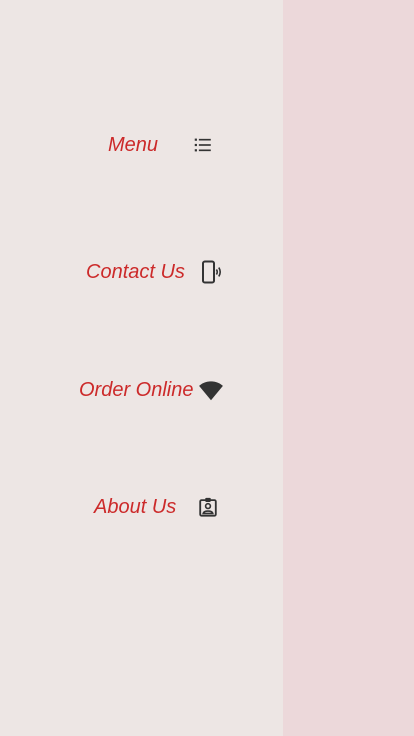  What do you see at coordinates (133, 144) in the screenshot?
I see `nav-item-label: Menu` at bounding box center [133, 144].